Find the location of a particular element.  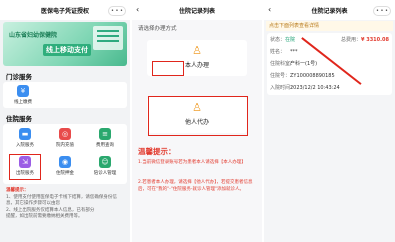

time-row: 入院时间： 2023/12/2 10:43:24 is located at coordinates (329, 88).